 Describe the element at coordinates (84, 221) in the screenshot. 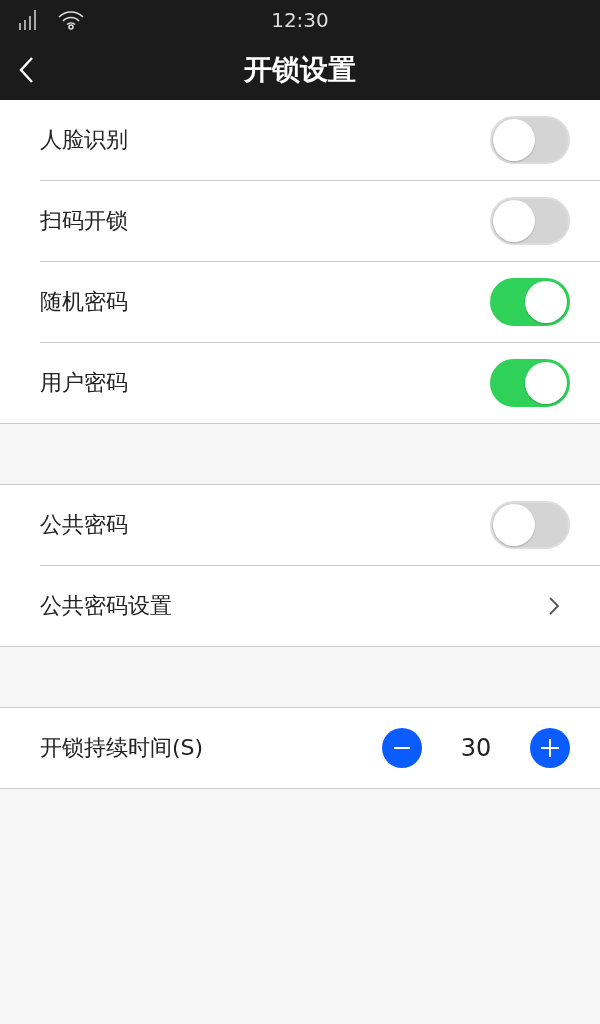

I see `setting-label: 扫码开锁` at that location.